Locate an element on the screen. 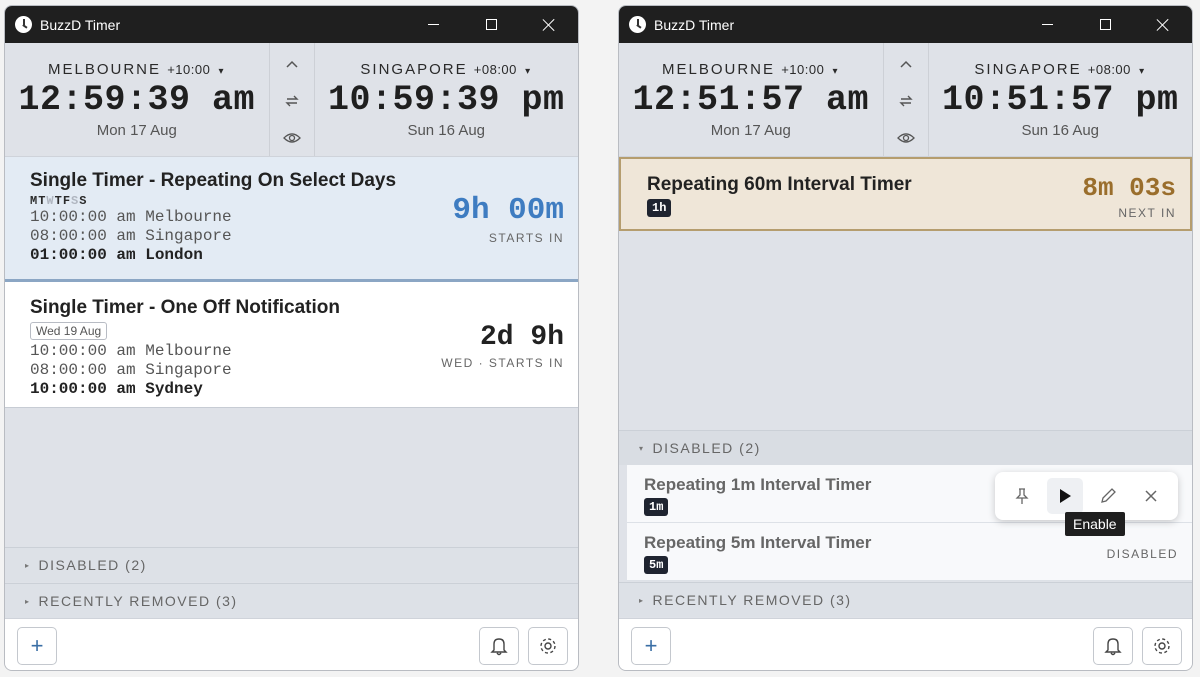 The width and height of the screenshot is (1200, 677). day-sat: S is located at coordinates (75, 201).